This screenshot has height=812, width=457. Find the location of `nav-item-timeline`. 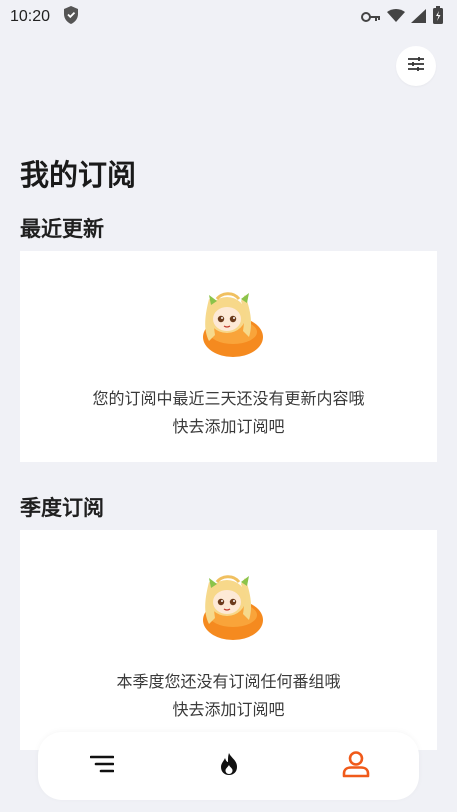

nav-item-timeline is located at coordinates (102, 766).